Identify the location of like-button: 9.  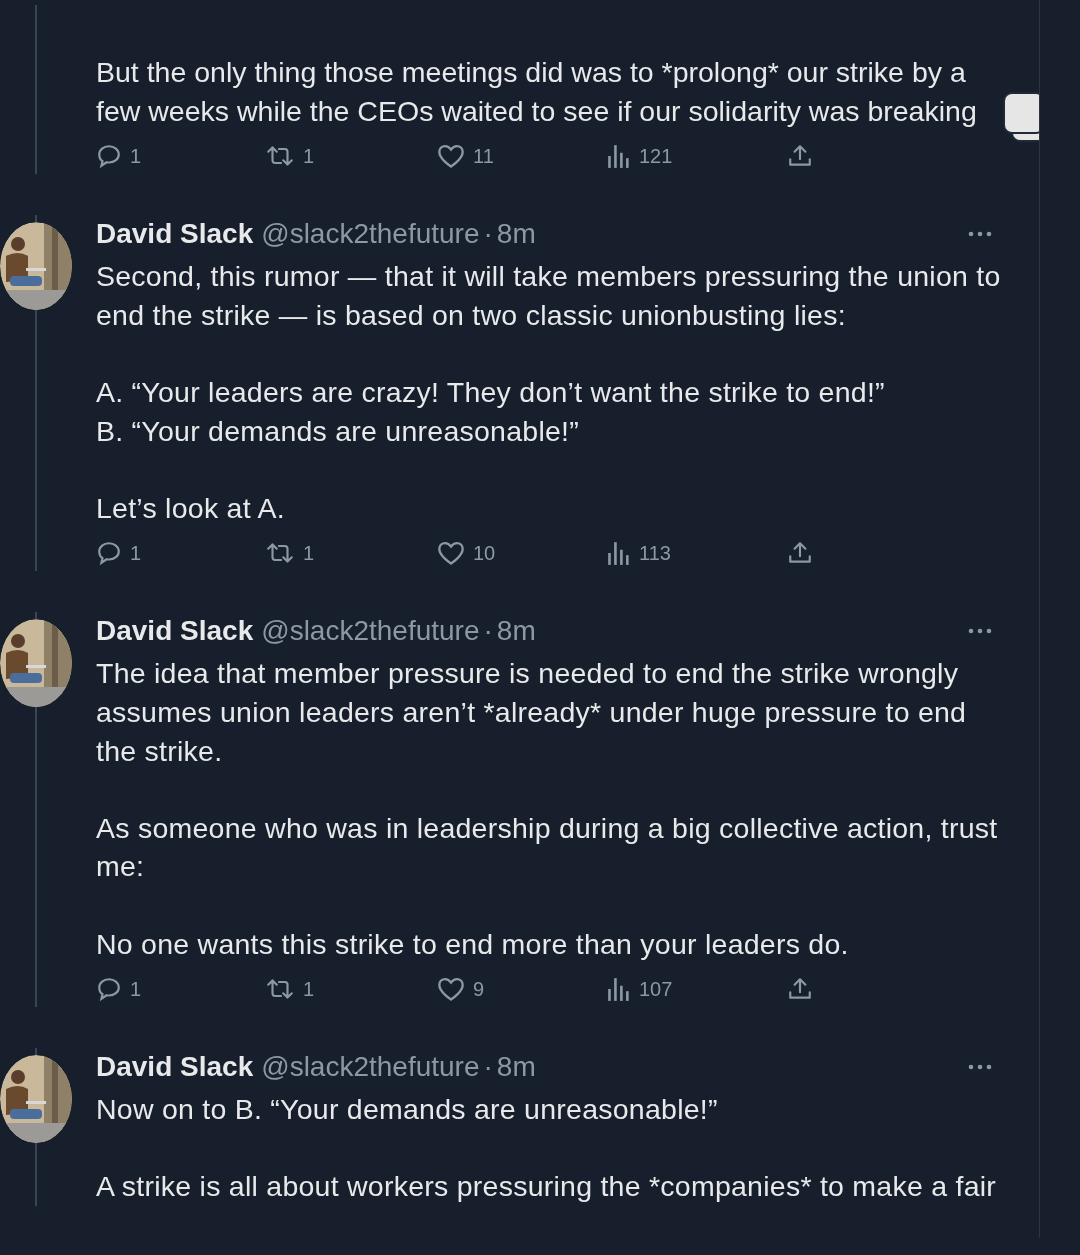
(461, 989).